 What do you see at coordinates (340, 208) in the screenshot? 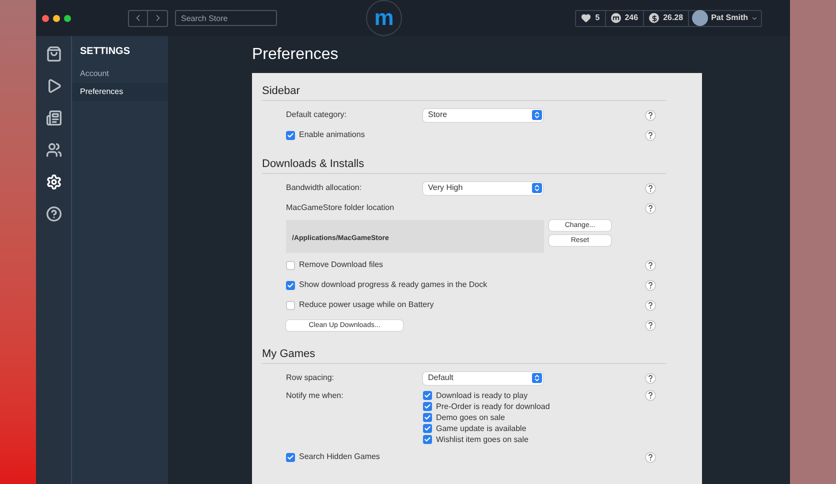
I see `setting-label: MacGameStore folder location` at bounding box center [340, 208].